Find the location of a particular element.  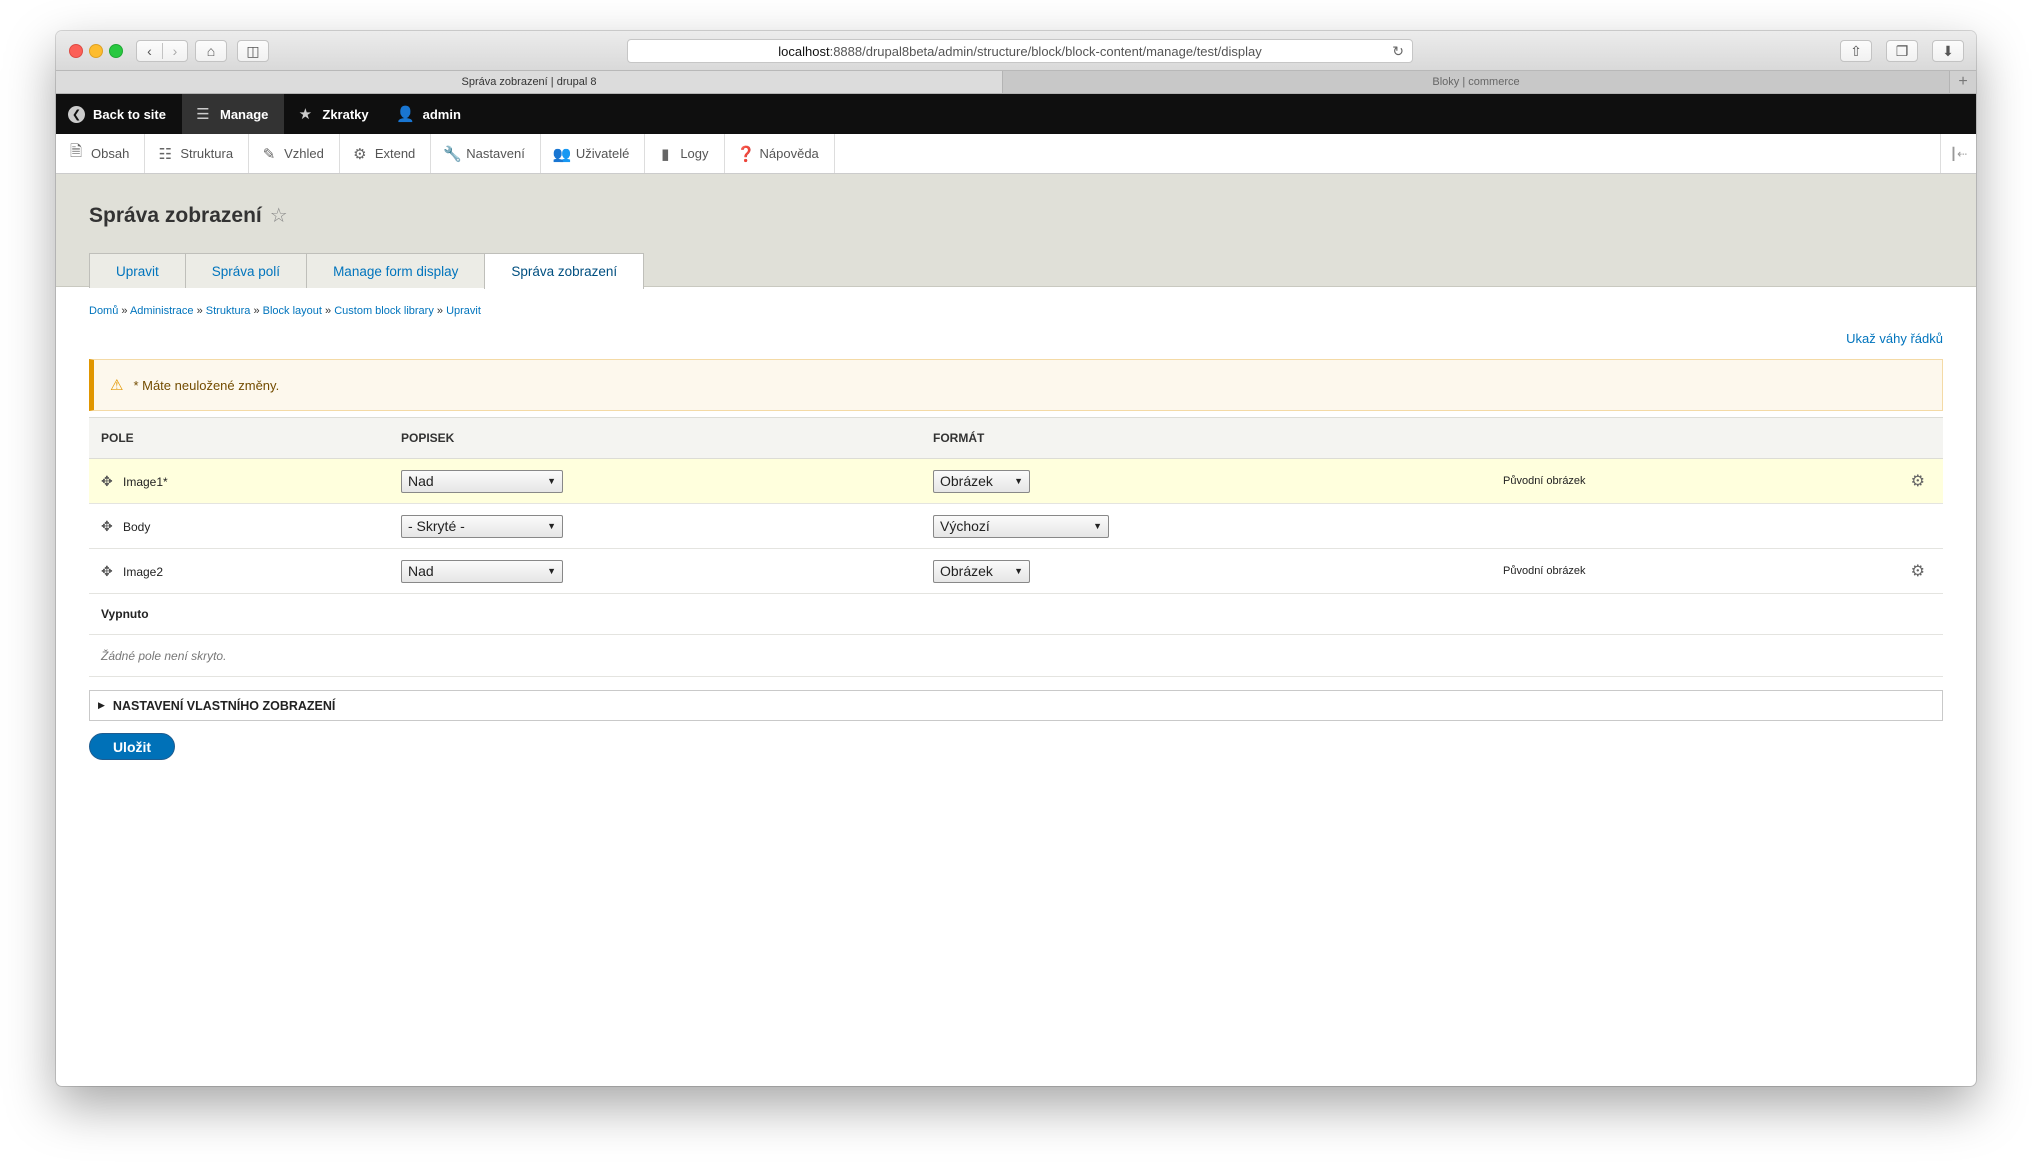

tray-item-reports: ▮ Logy is located at coordinates (685, 153).